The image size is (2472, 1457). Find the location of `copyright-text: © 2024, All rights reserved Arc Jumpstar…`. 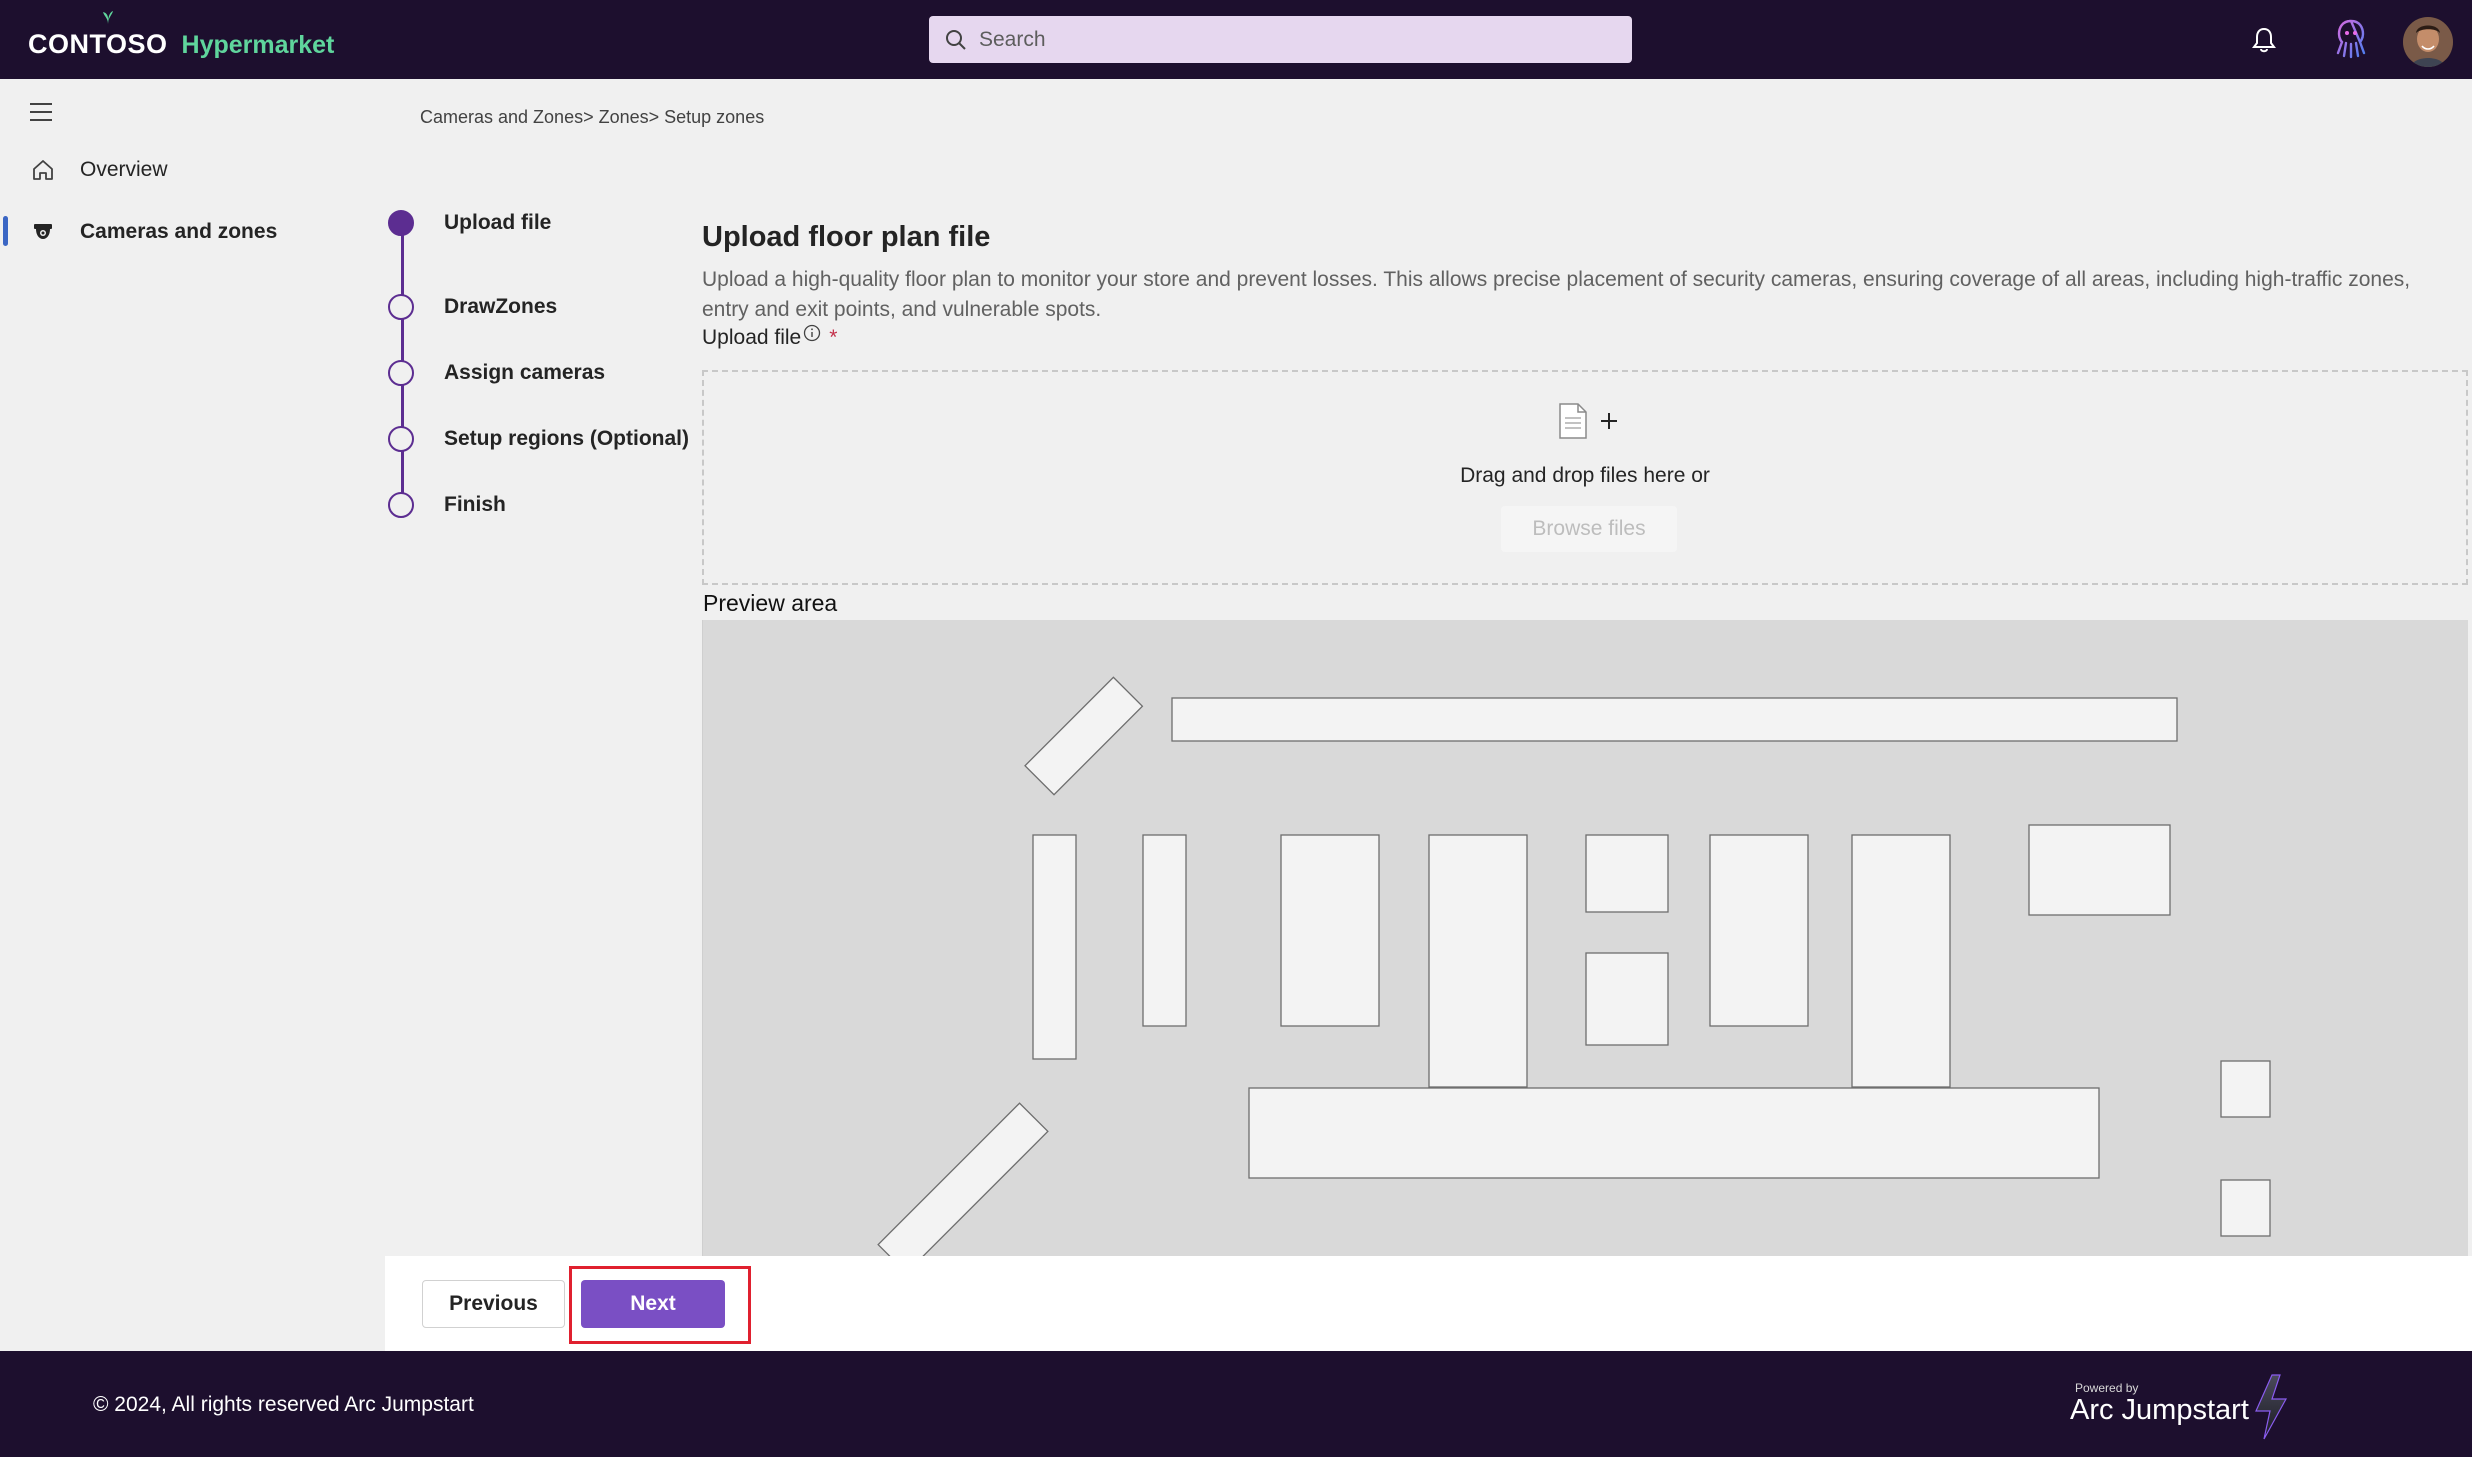

copyright-text: © 2024, All rights reserved Arc Jumpstar… is located at coordinates (283, 1404).